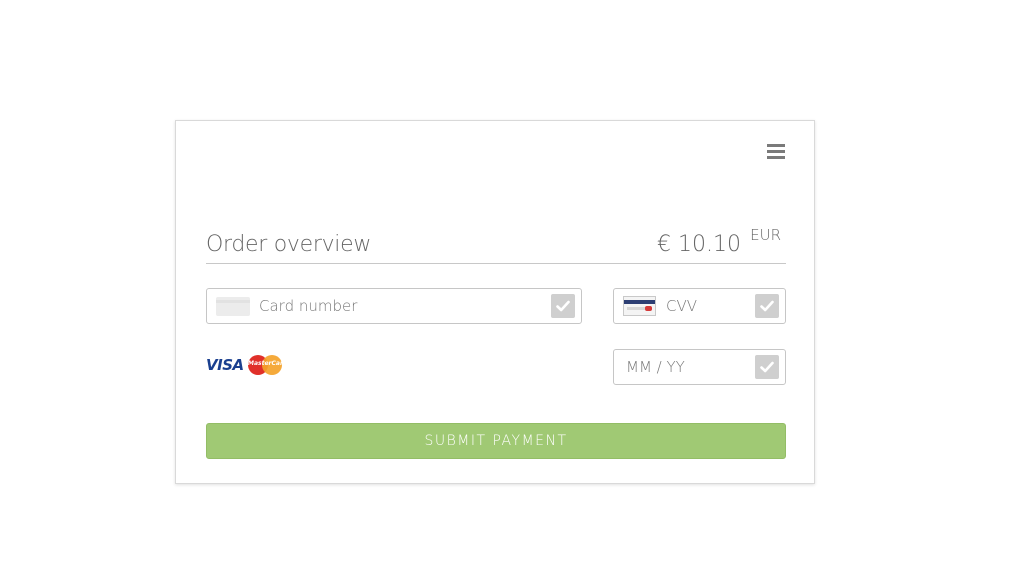  I want to click on cvv-input, so click(706, 306).